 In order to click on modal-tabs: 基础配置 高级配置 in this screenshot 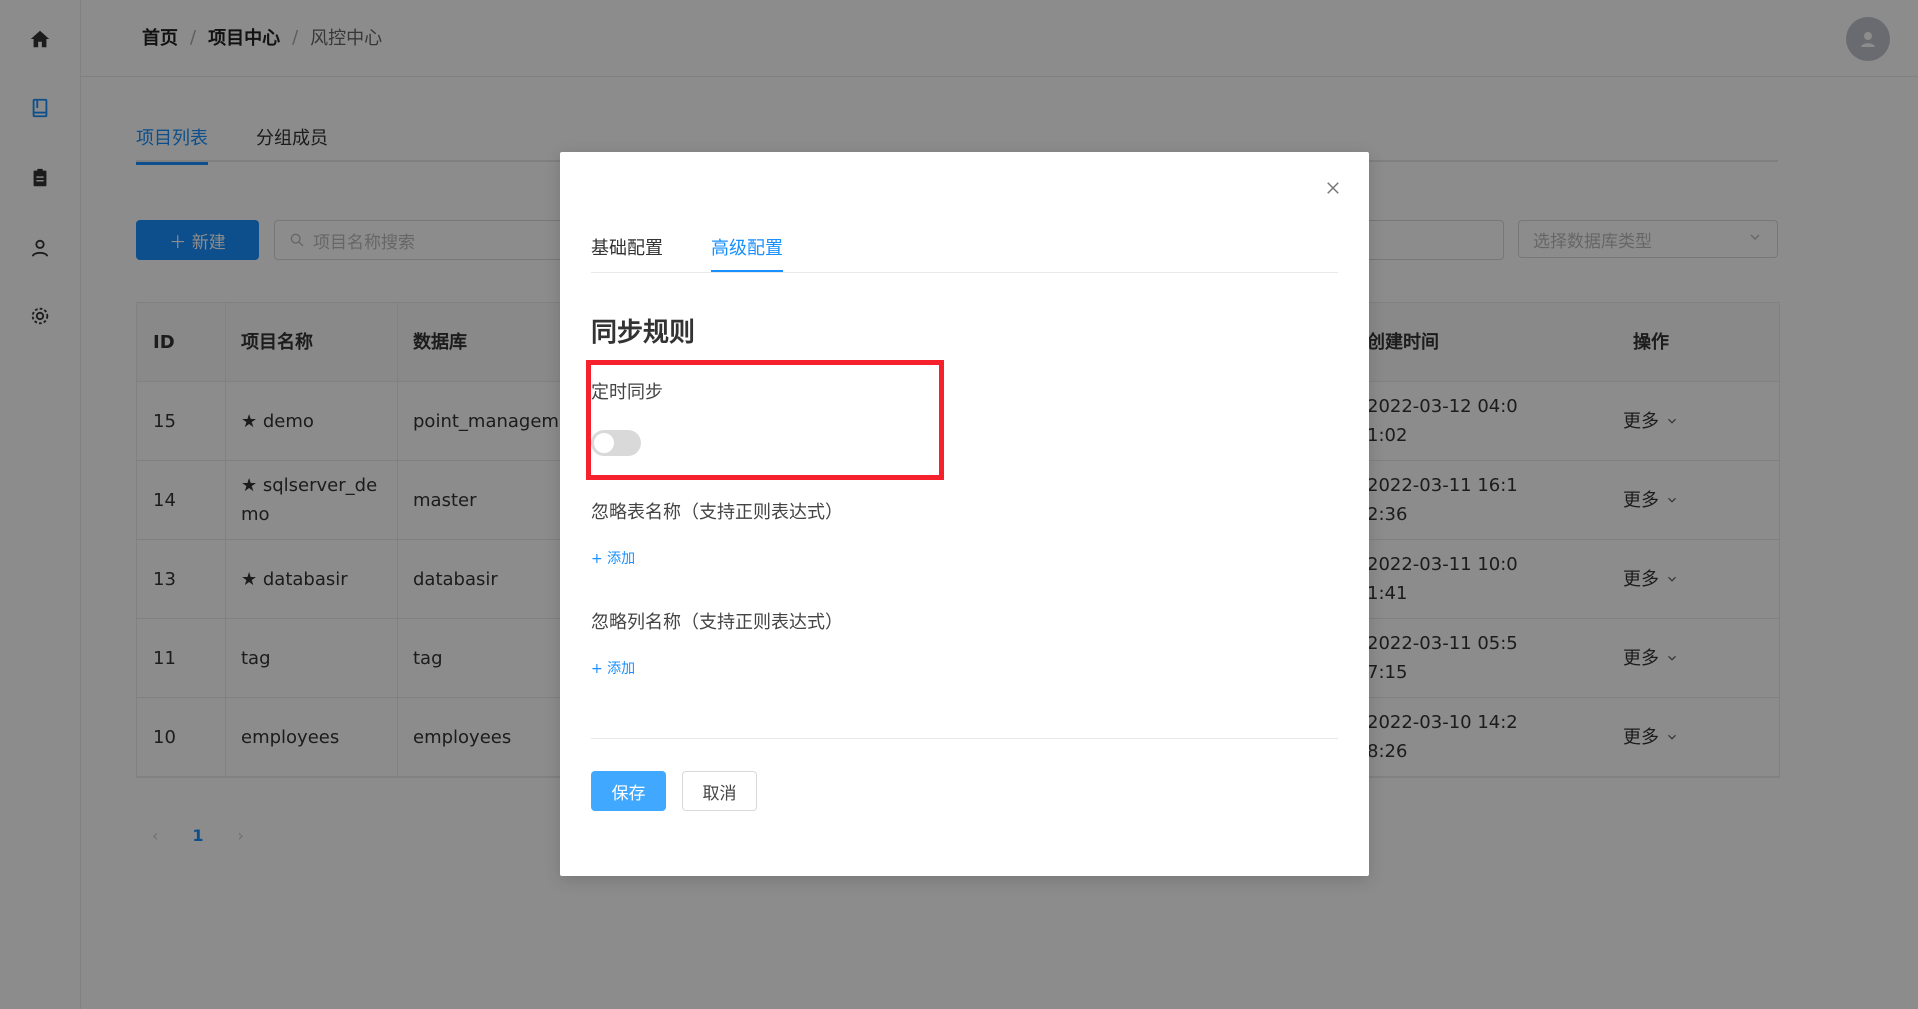, I will do `click(964, 253)`.